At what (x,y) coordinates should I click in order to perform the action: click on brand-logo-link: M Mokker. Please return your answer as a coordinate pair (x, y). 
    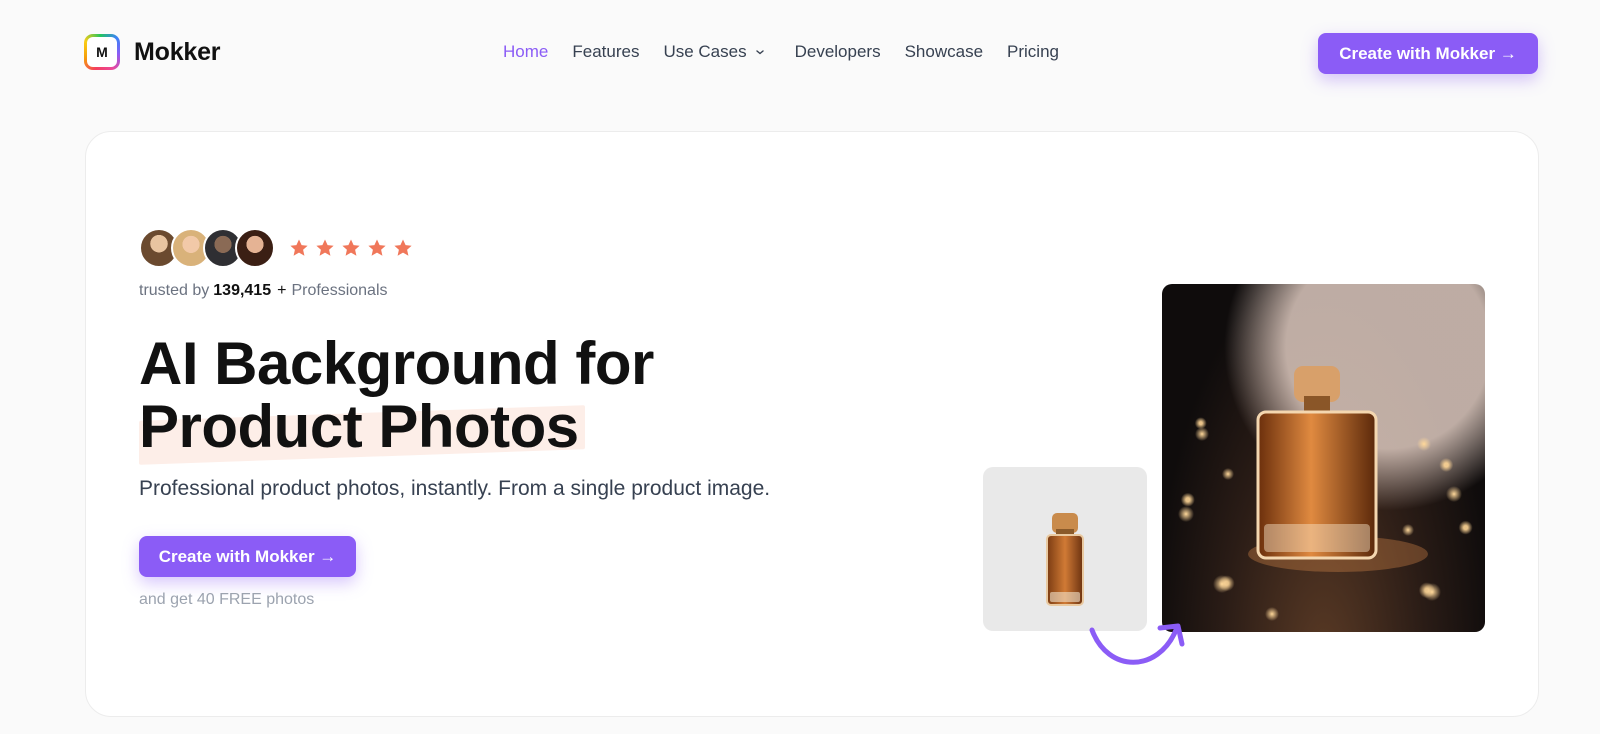
    Looking at the image, I should click on (152, 52).